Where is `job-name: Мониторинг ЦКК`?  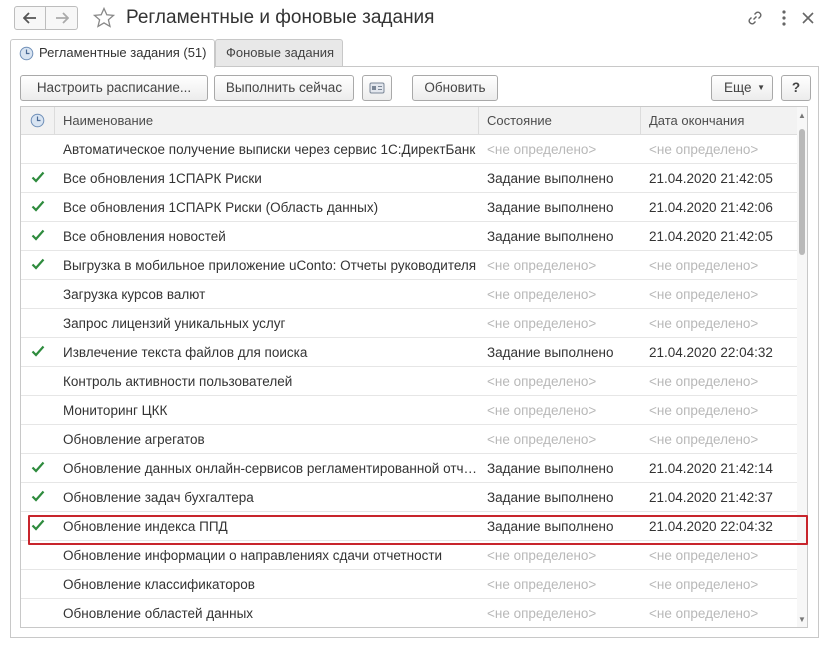
job-name: Мониторинг ЦКК is located at coordinates (115, 410).